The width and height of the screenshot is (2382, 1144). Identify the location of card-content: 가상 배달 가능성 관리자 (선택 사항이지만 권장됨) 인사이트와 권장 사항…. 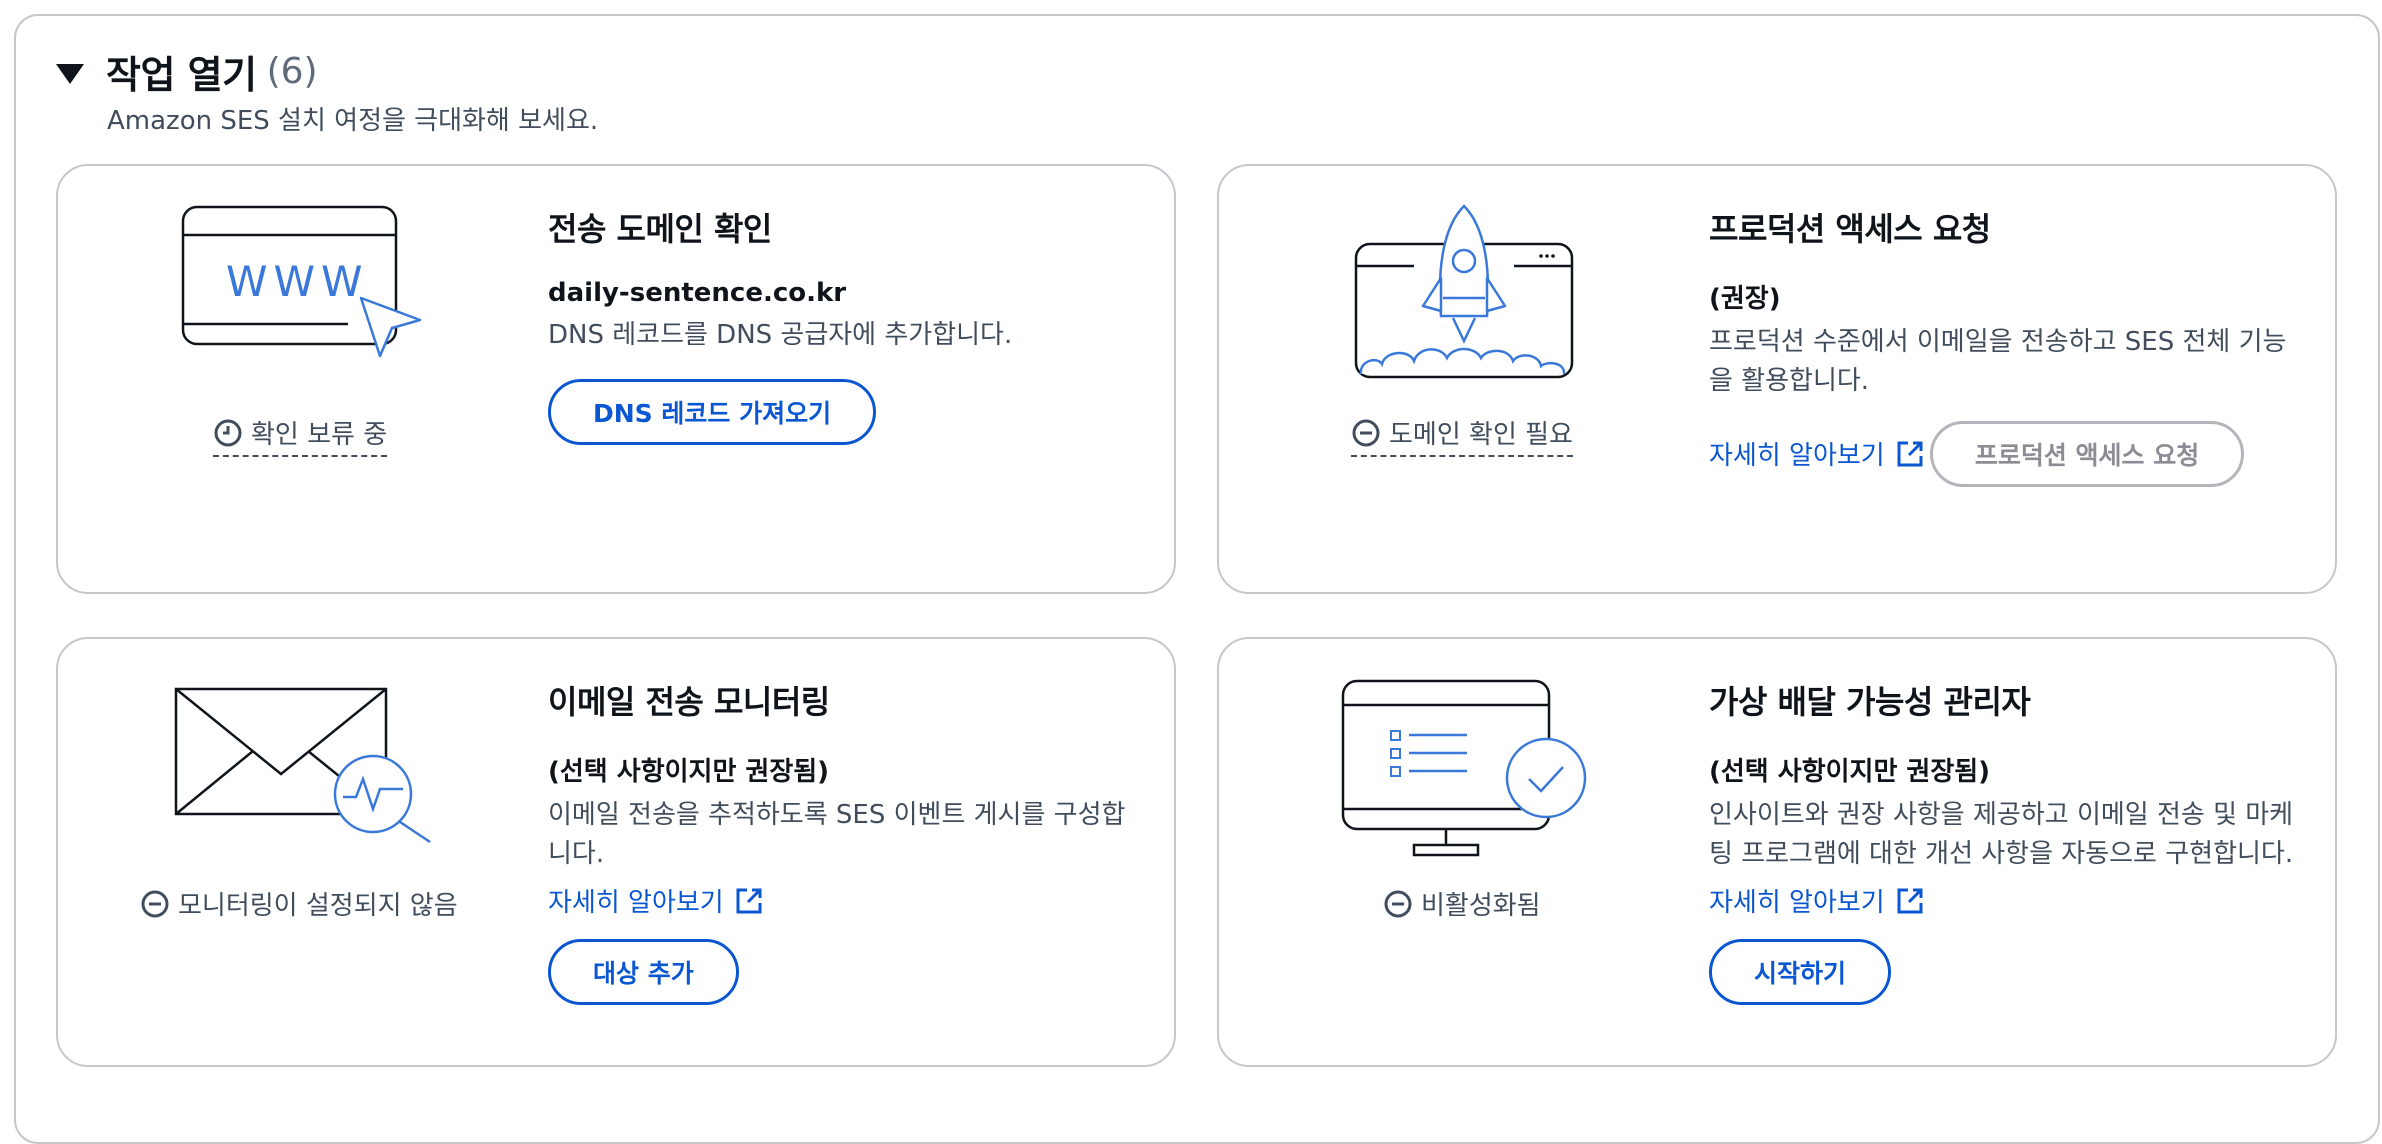
(2004, 837).